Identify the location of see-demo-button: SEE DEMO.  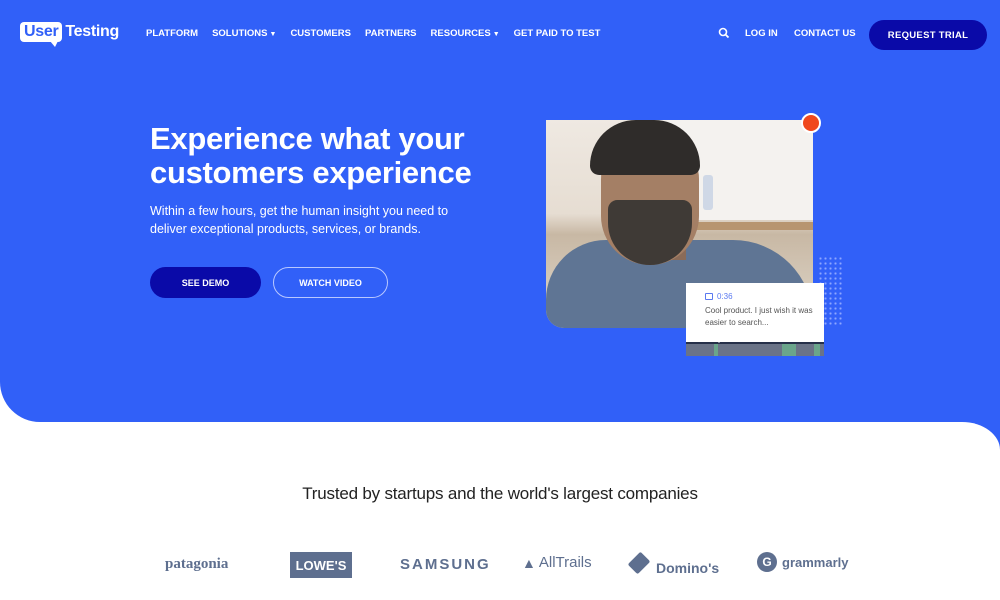
(205, 282).